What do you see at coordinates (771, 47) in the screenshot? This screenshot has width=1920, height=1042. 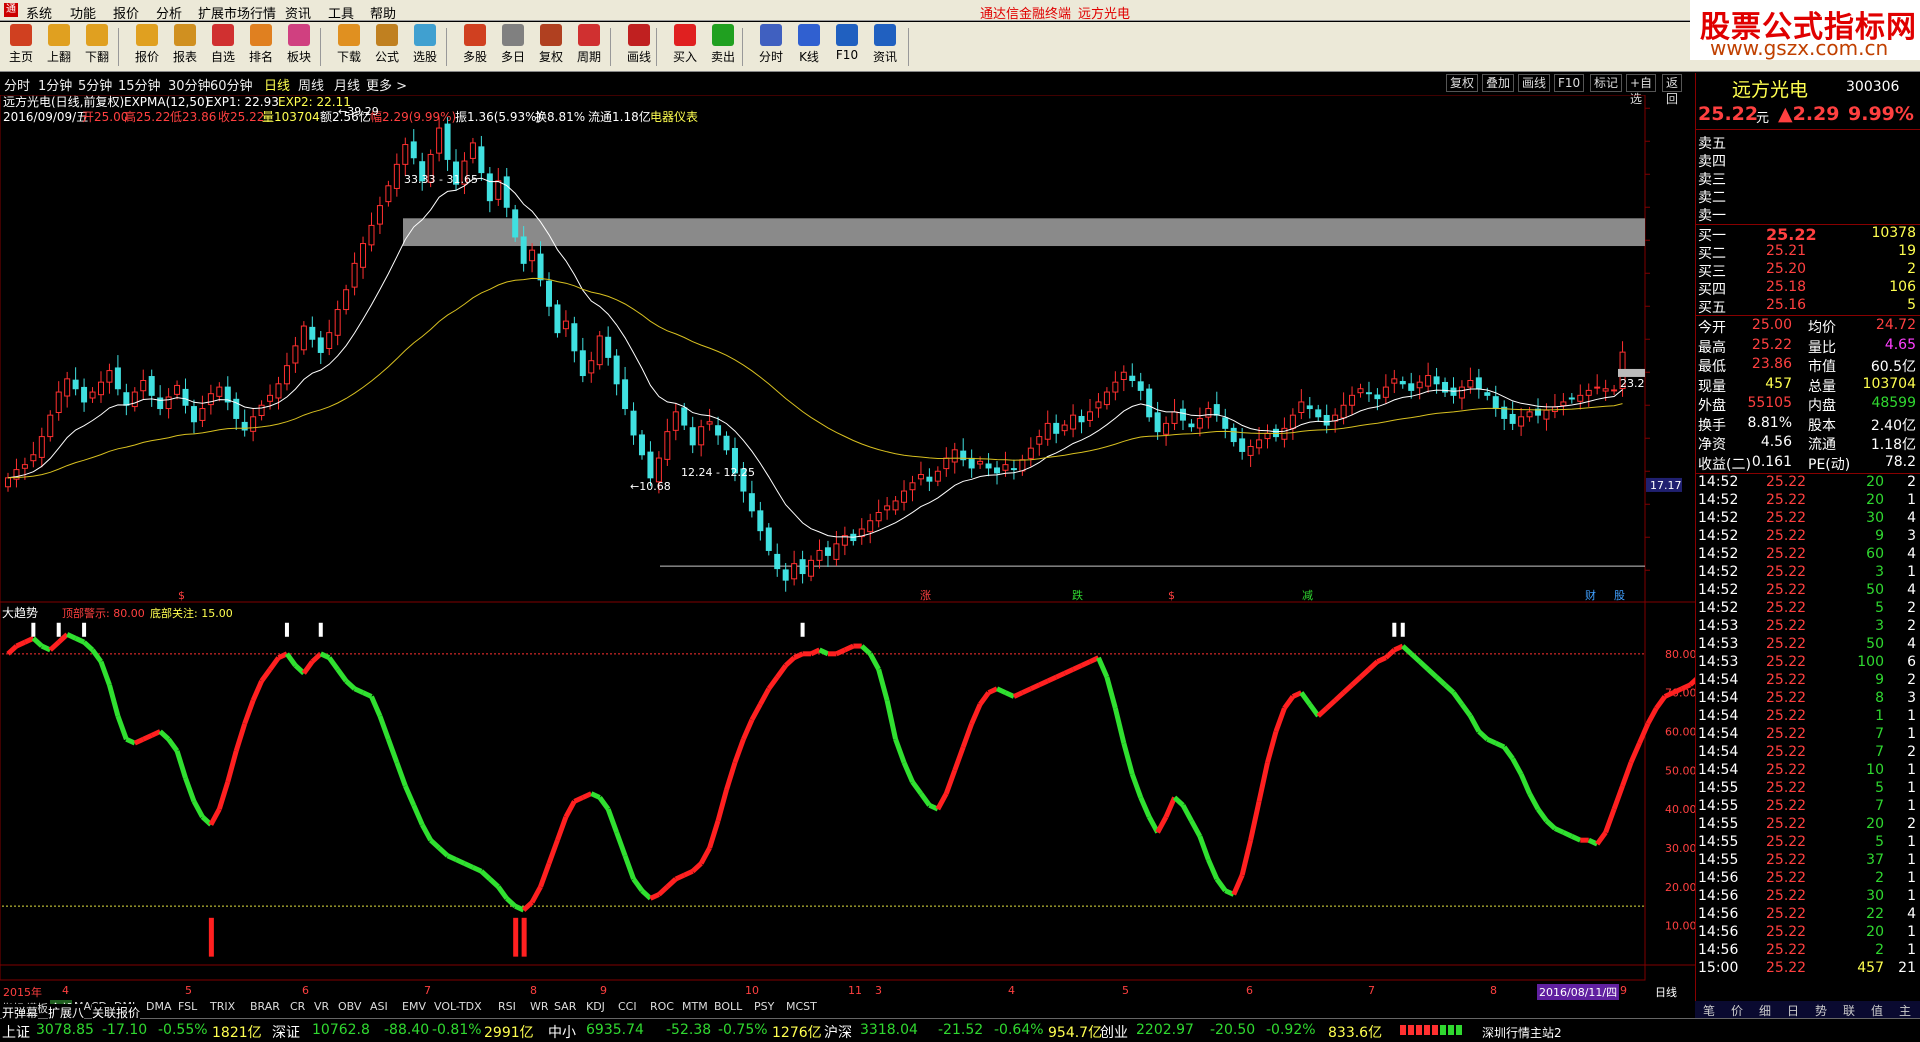 I see `toolbar-button-18: 分时` at bounding box center [771, 47].